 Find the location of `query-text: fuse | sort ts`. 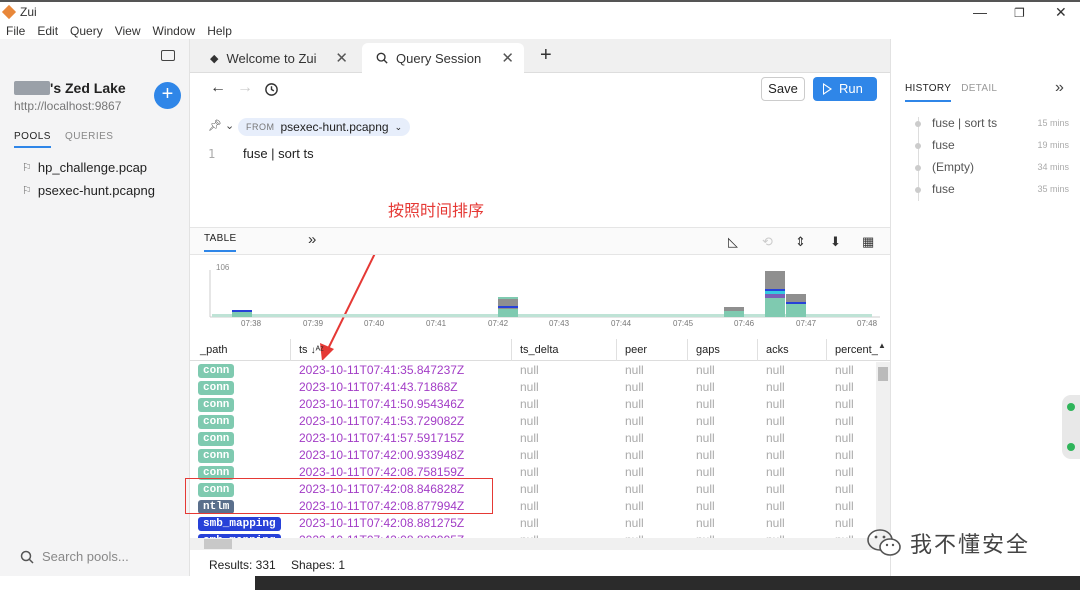

query-text: fuse | sort ts is located at coordinates (278, 153).